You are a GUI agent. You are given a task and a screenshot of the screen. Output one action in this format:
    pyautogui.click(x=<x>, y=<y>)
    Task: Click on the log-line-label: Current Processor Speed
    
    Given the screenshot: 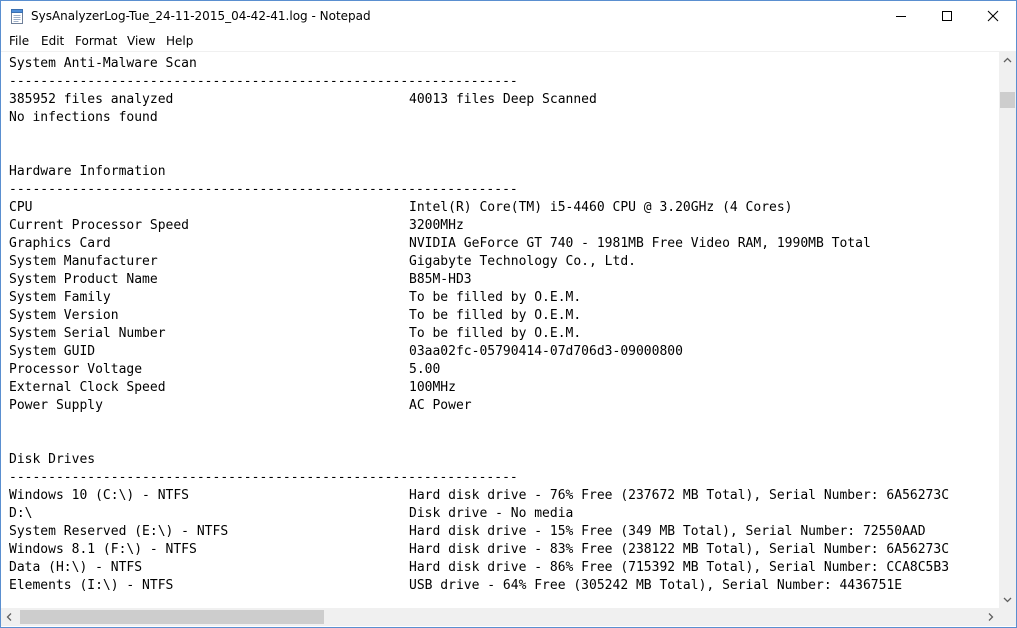 What is the action you would take?
    pyautogui.click(x=99, y=225)
    